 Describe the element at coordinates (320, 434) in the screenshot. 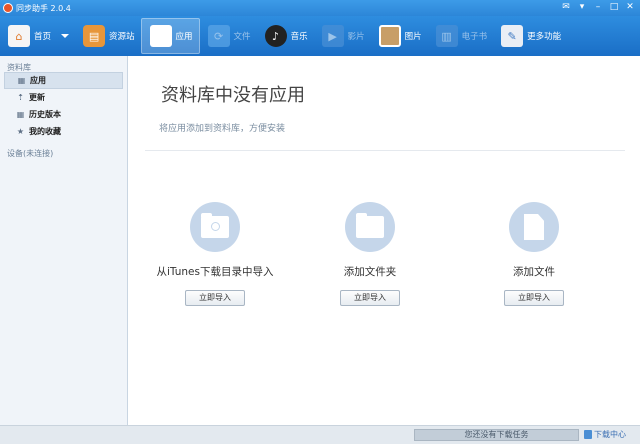

I see `status-bar: 您还没有下载任务 下载中心` at that location.